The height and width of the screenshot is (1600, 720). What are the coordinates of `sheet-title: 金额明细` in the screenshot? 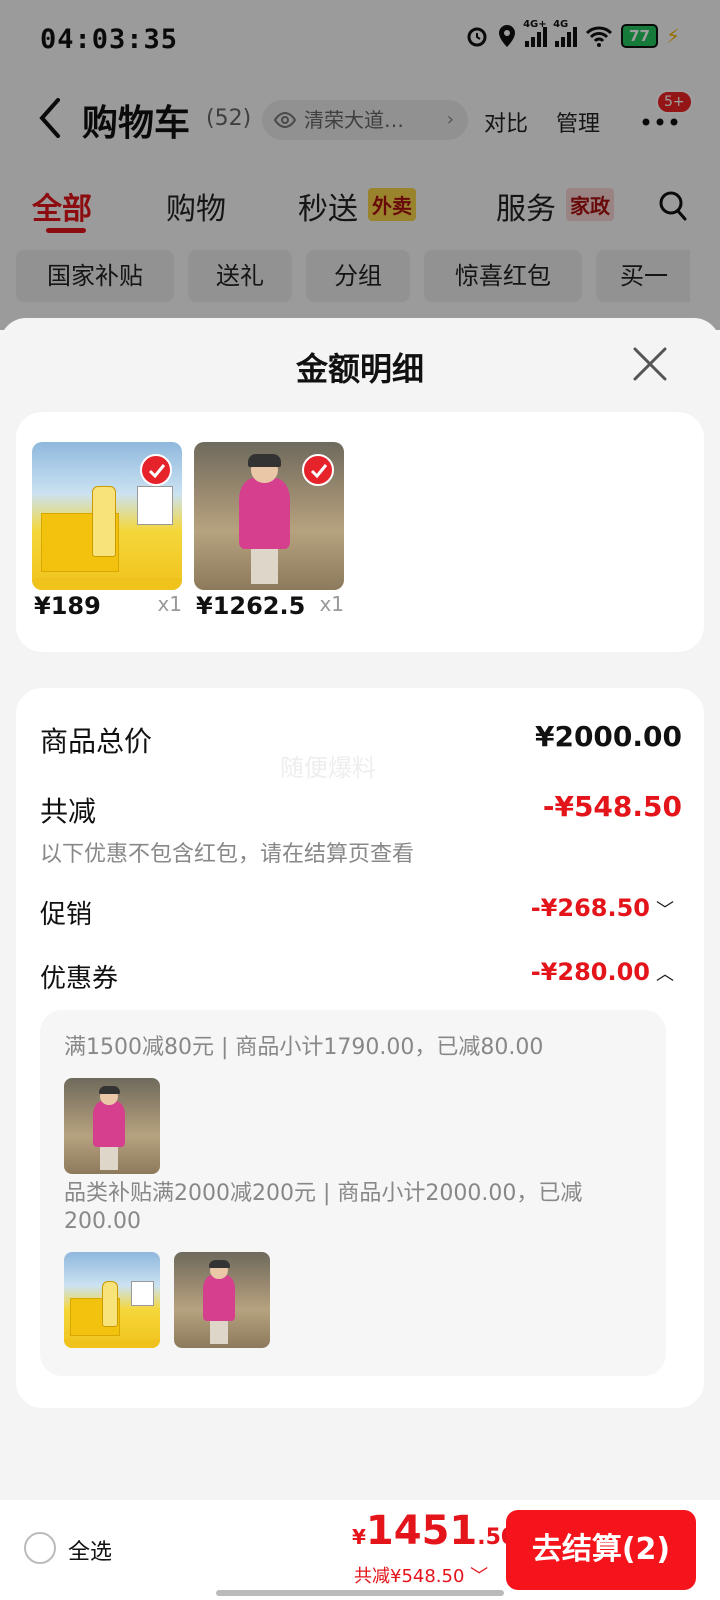 It's located at (359, 369).